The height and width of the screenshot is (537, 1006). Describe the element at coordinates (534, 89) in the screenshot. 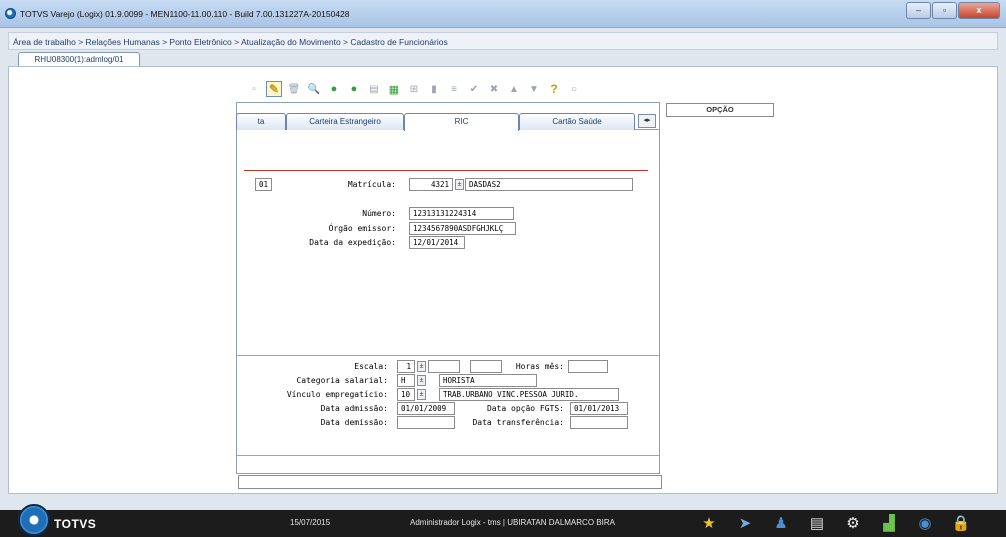

I see `down-icon: ▼` at that location.